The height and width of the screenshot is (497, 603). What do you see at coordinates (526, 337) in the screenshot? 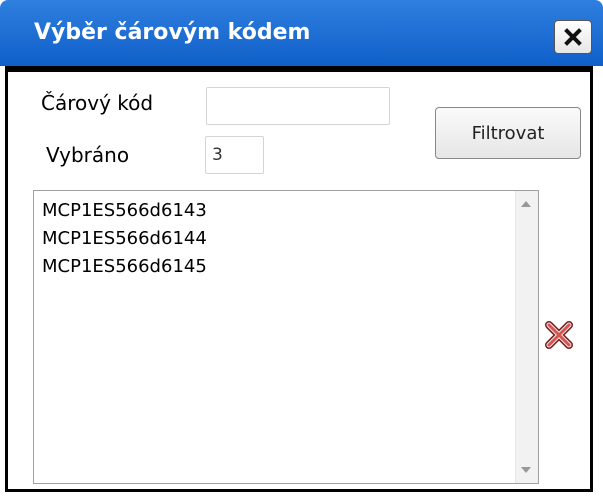
I see `vertical-scrollbar` at bounding box center [526, 337].